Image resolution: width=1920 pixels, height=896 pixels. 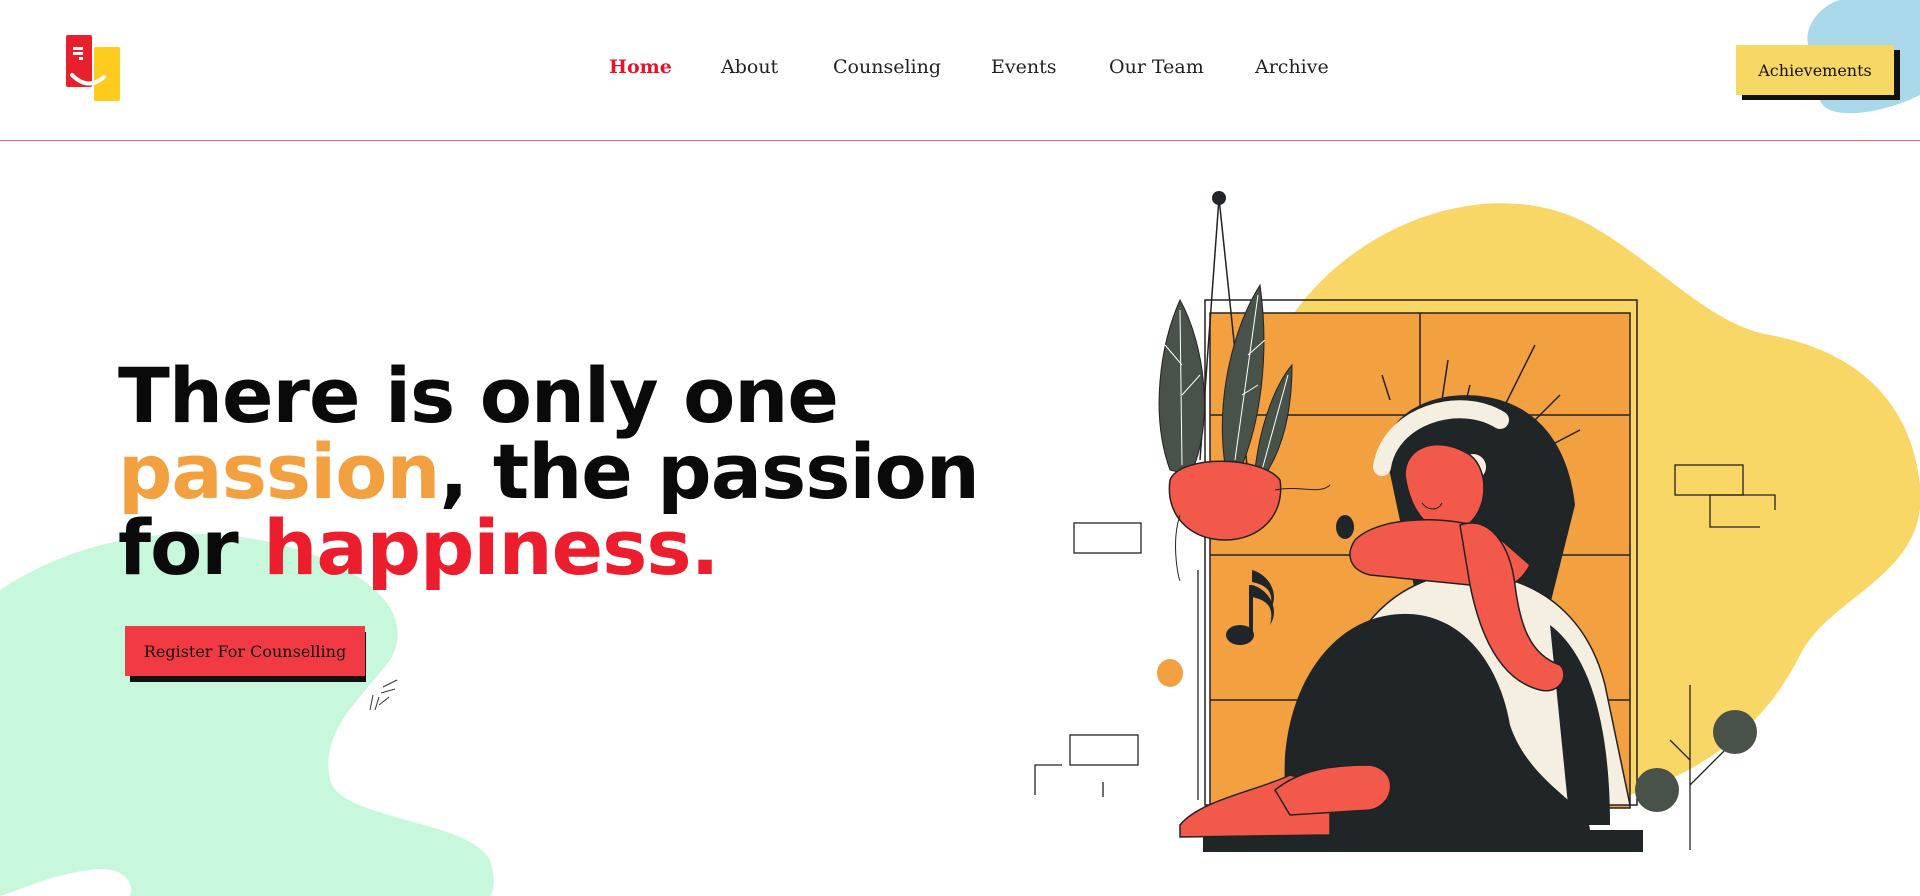 What do you see at coordinates (245, 651) in the screenshot?
I see `register-counselling-button: Register For Counselling` at bounding box center [245, 651].